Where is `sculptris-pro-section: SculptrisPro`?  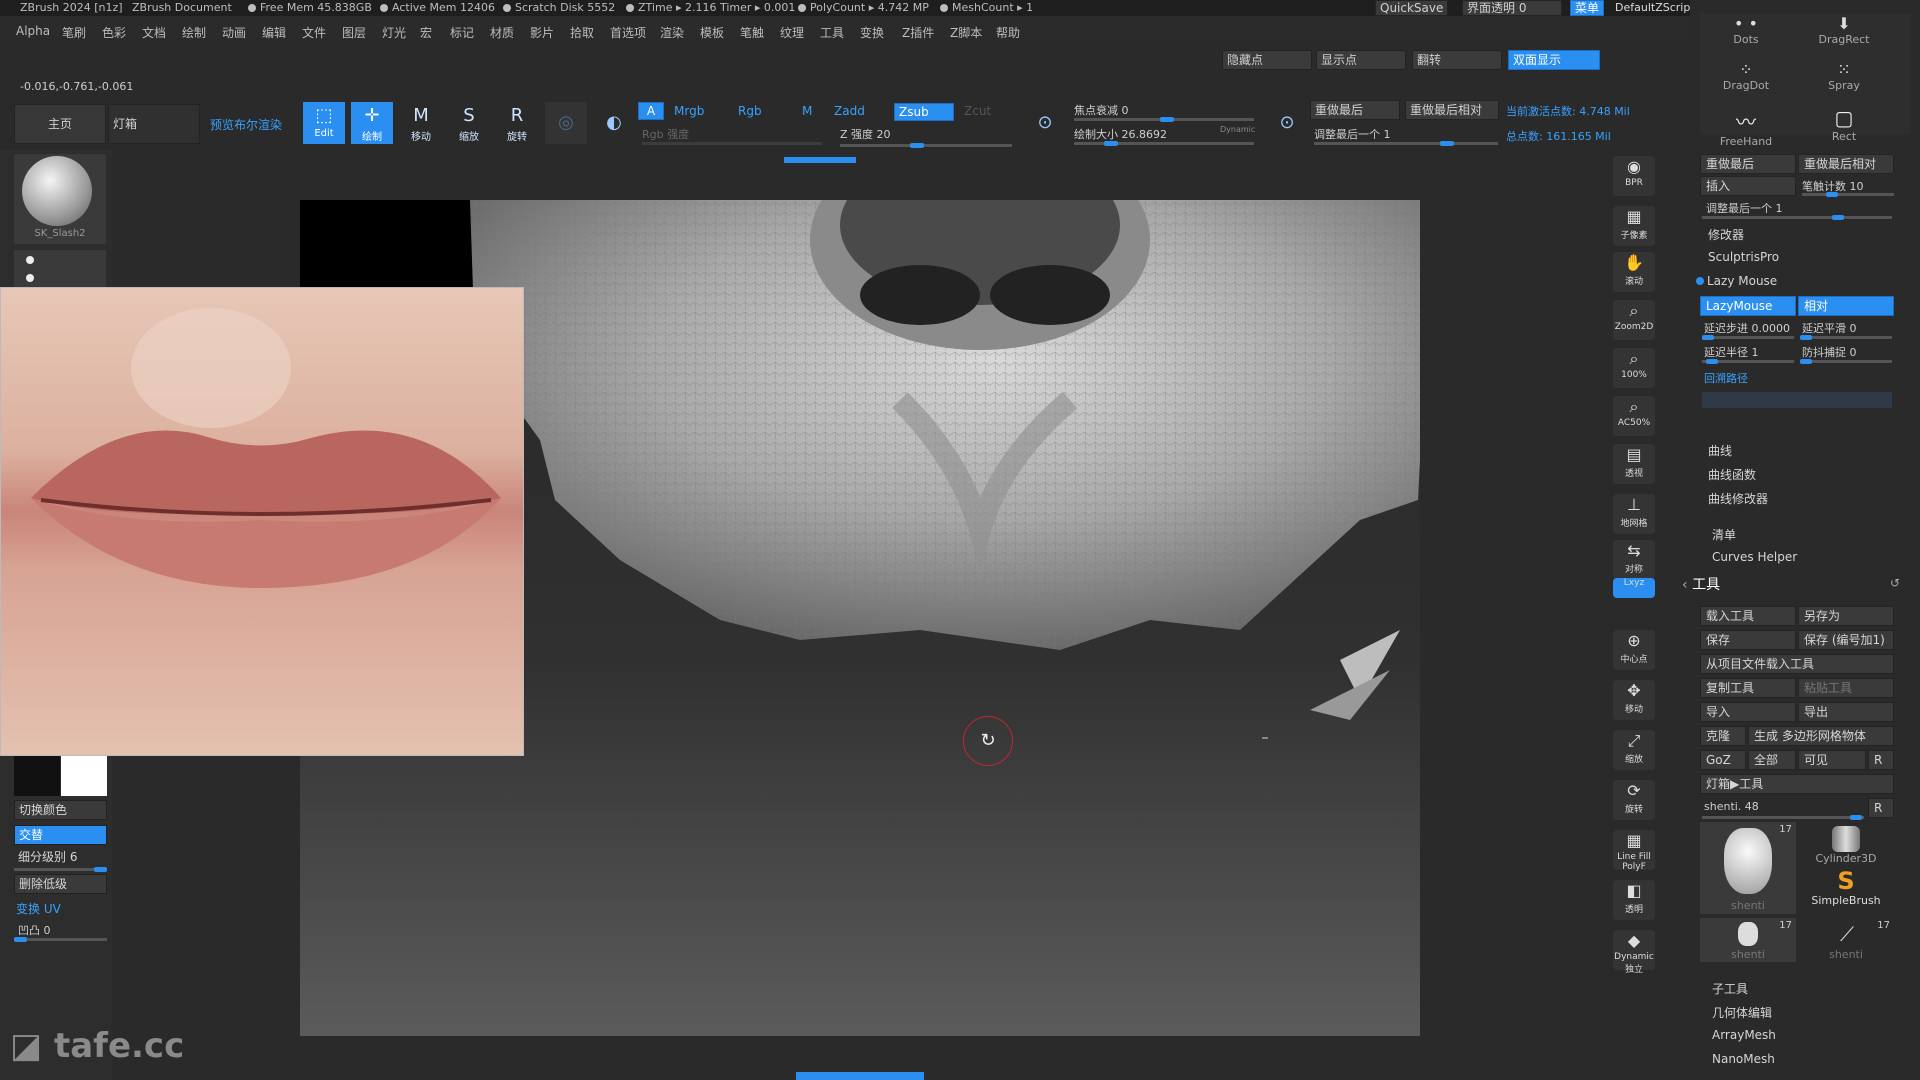 sculptris-pro-section: SculptrisPro is located at coordinates (1743, 257).